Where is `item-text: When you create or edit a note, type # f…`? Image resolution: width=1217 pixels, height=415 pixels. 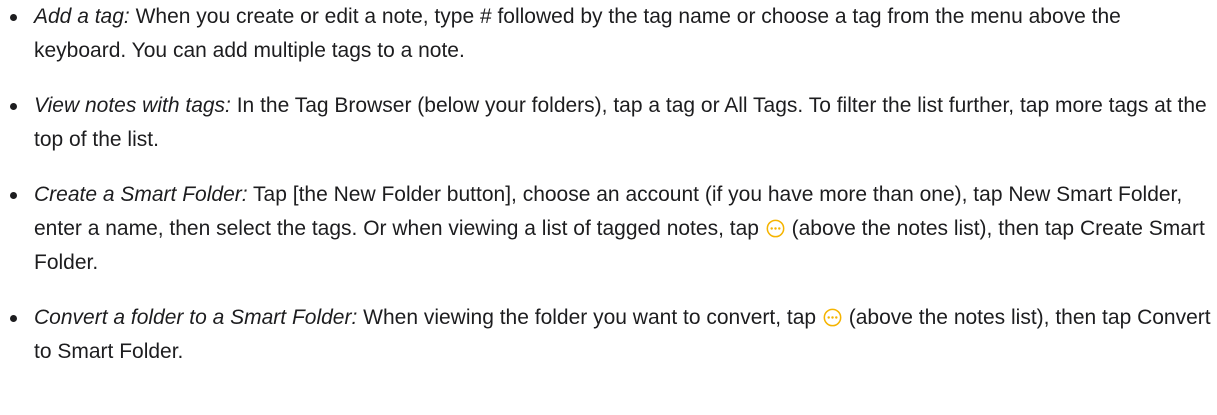 item-text: When you create or edit a note, type # f… is located at coordinates (577, 33).